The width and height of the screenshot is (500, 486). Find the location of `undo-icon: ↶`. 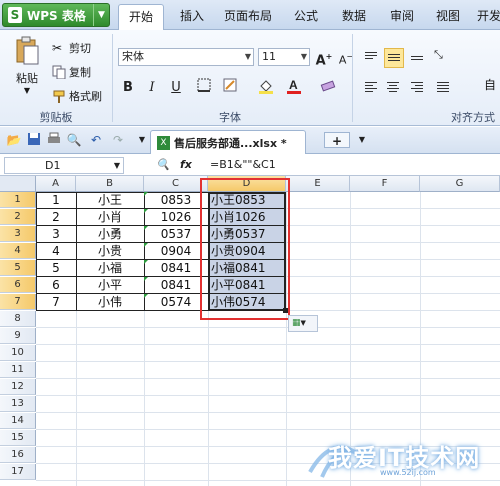

undo-icon: ↶ is located at coordinates (96, 140).